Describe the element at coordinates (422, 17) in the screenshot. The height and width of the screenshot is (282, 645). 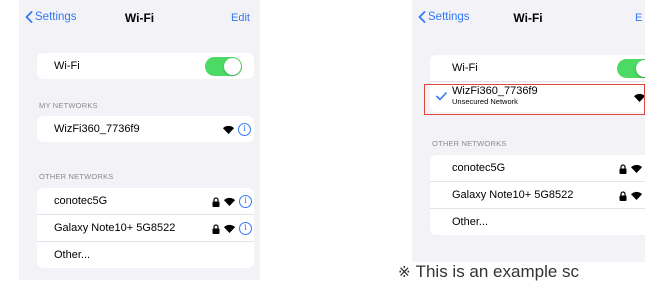
I see `chevron-left-icon` at that location.